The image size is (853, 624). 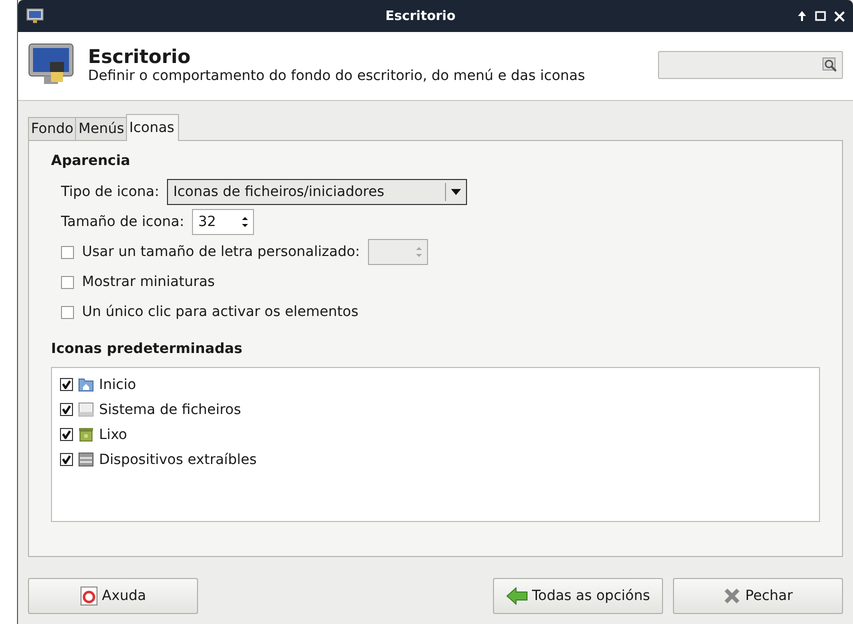 What do you see at coordinates (517, 596) in the screenshot?
I see `arrow-left-icon` at bounding box center [517, 596].